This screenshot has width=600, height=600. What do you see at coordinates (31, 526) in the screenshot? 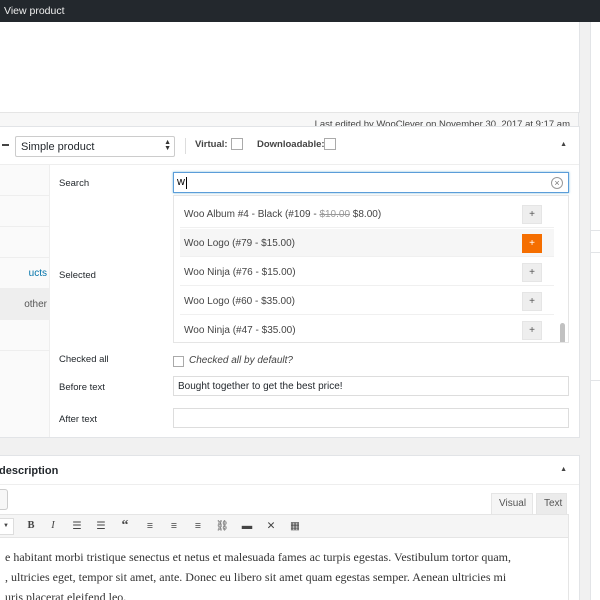
I see `bold-icon: B` at bounding box center [31, 526].